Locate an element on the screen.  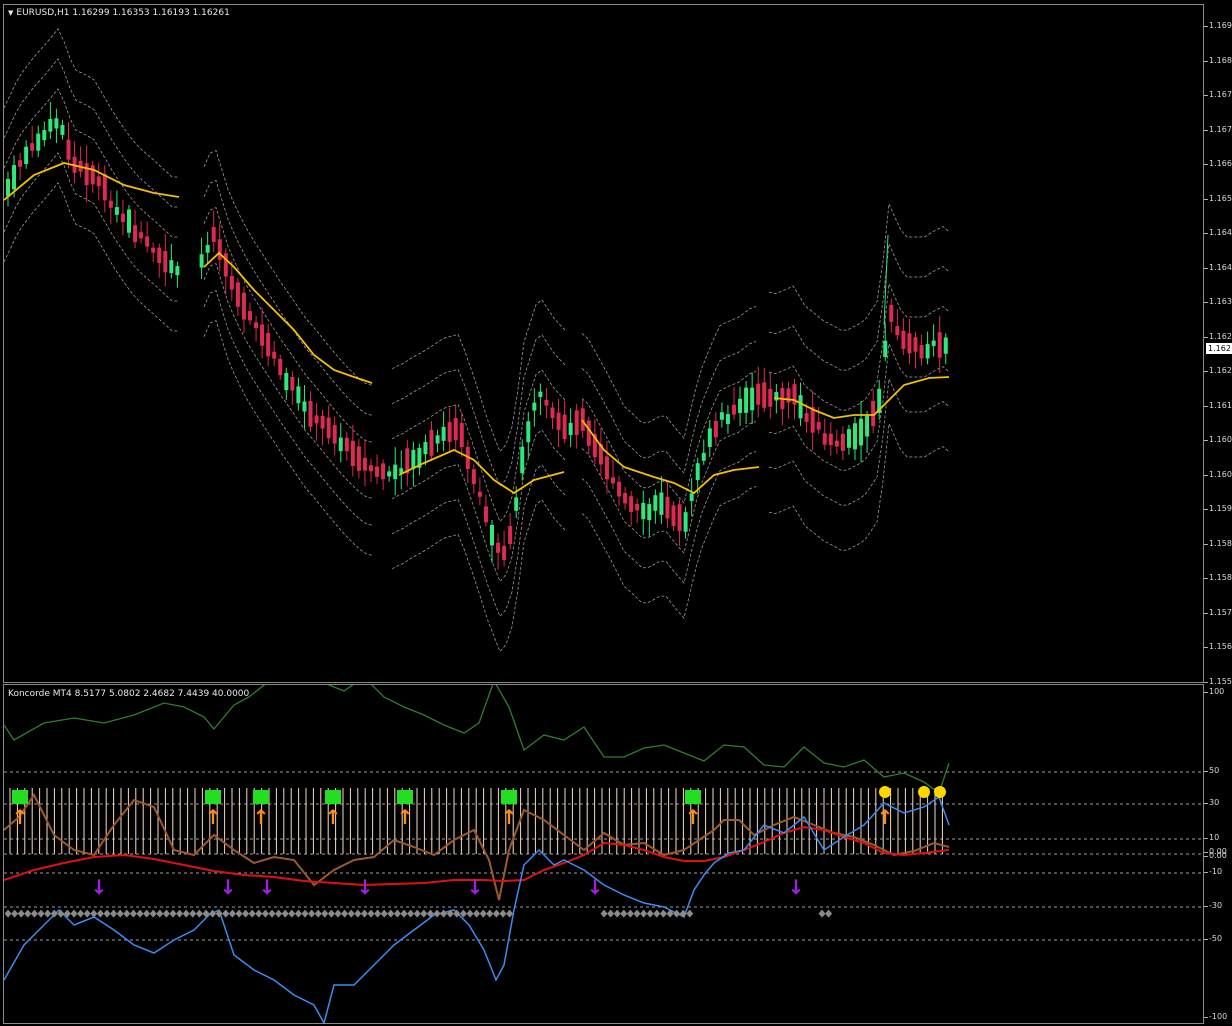
down-arrow-icon: ↓ is located at coordinates (228, 887).